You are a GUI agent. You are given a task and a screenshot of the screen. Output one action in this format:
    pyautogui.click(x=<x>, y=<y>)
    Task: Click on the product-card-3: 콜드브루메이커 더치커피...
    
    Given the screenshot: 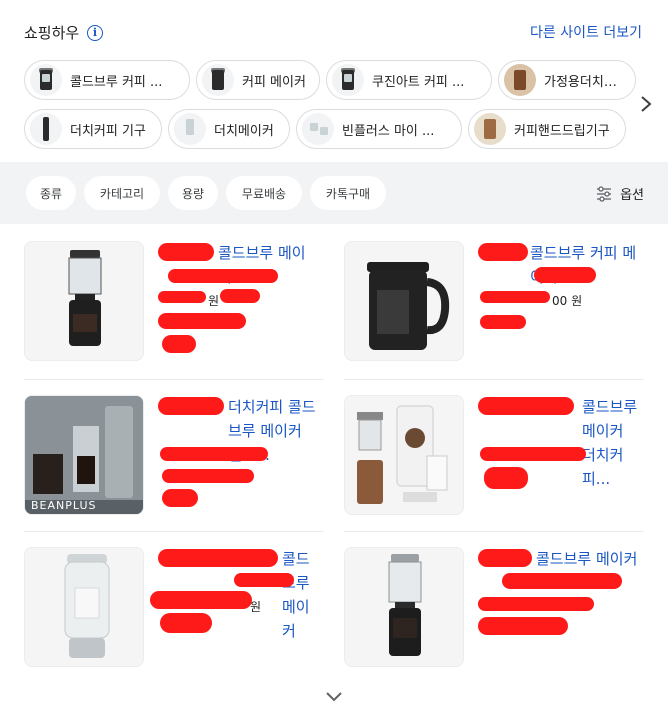 What is the action you would take?
    pyautogui.click(x=494, y=455)
    